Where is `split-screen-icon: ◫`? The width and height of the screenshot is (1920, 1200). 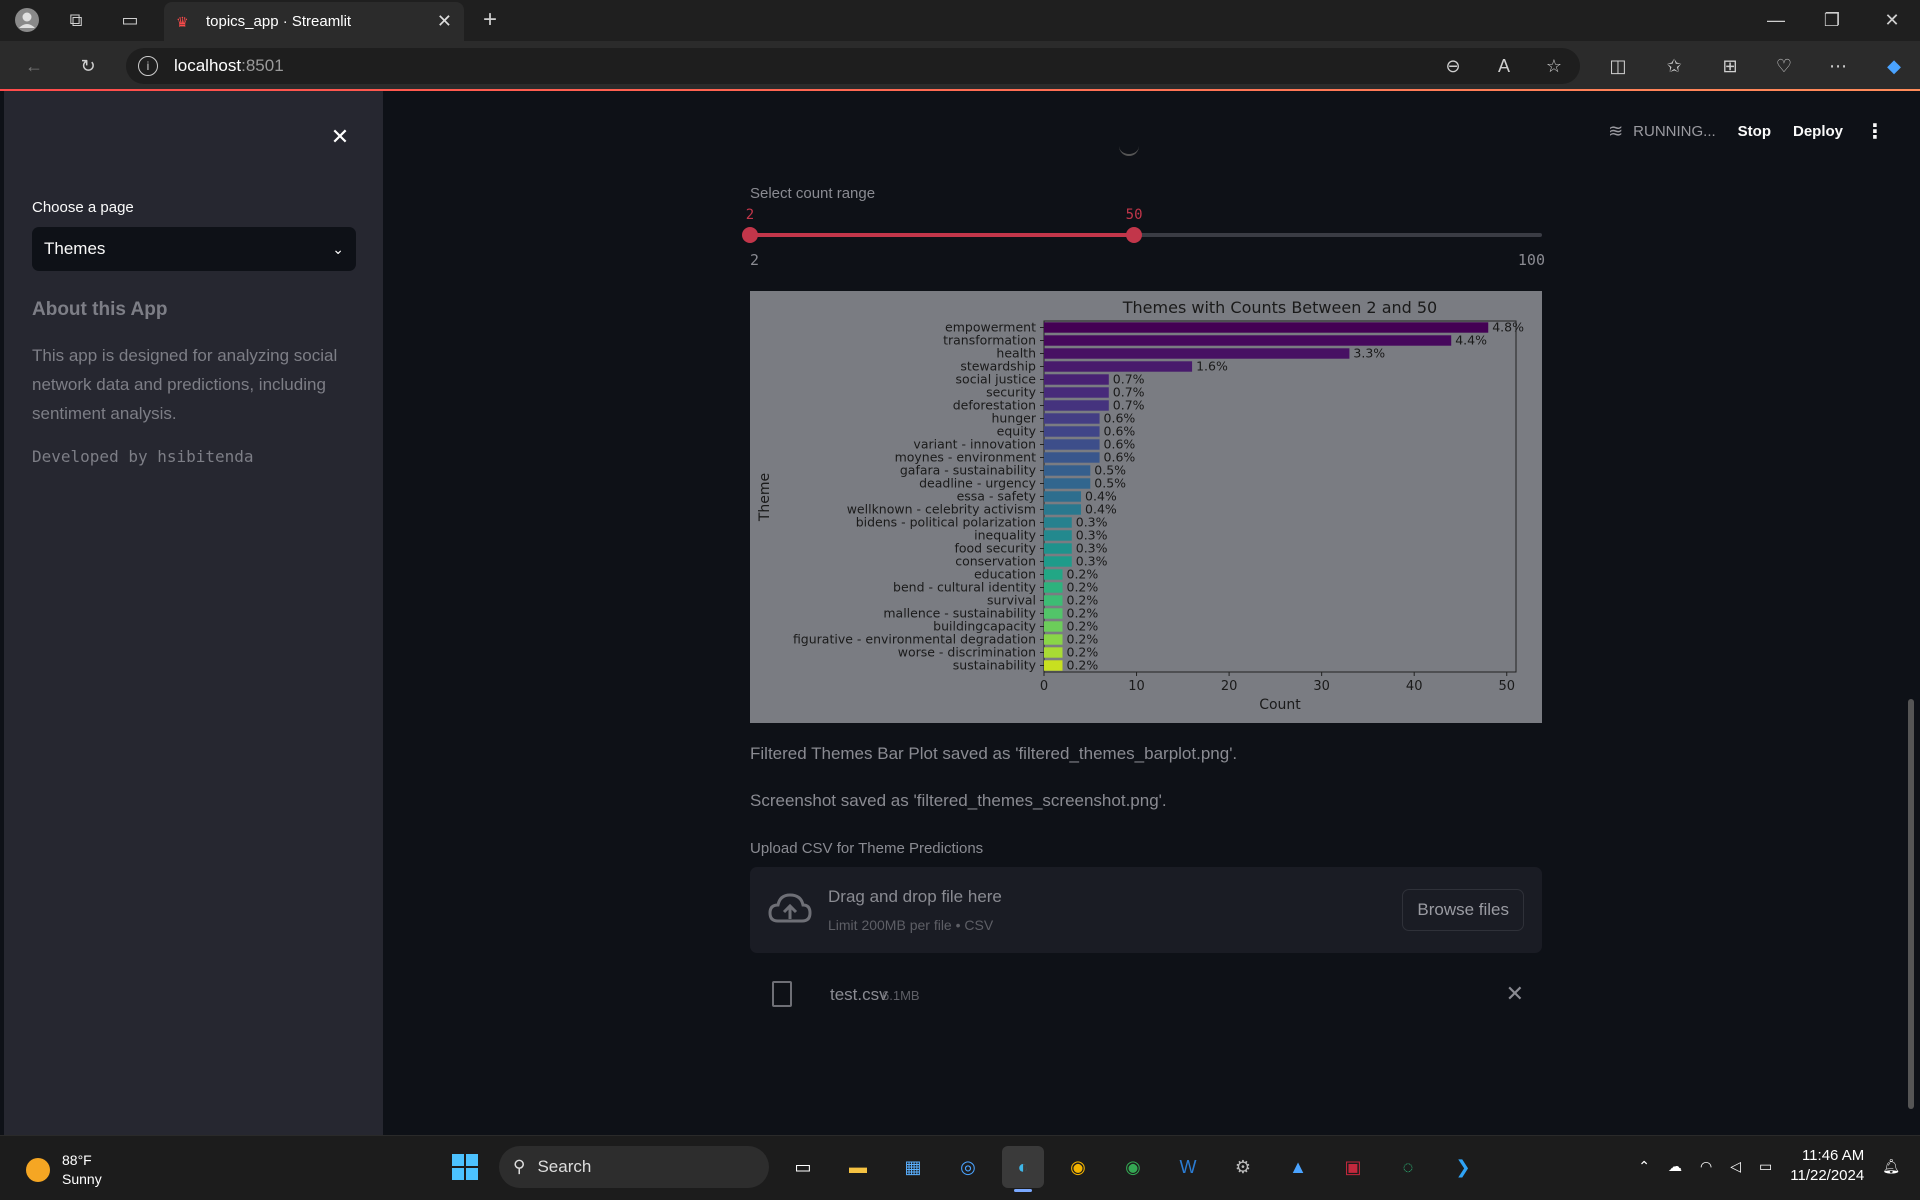 split-screen-icon: ◫ is located at coordinates (1618, 66).